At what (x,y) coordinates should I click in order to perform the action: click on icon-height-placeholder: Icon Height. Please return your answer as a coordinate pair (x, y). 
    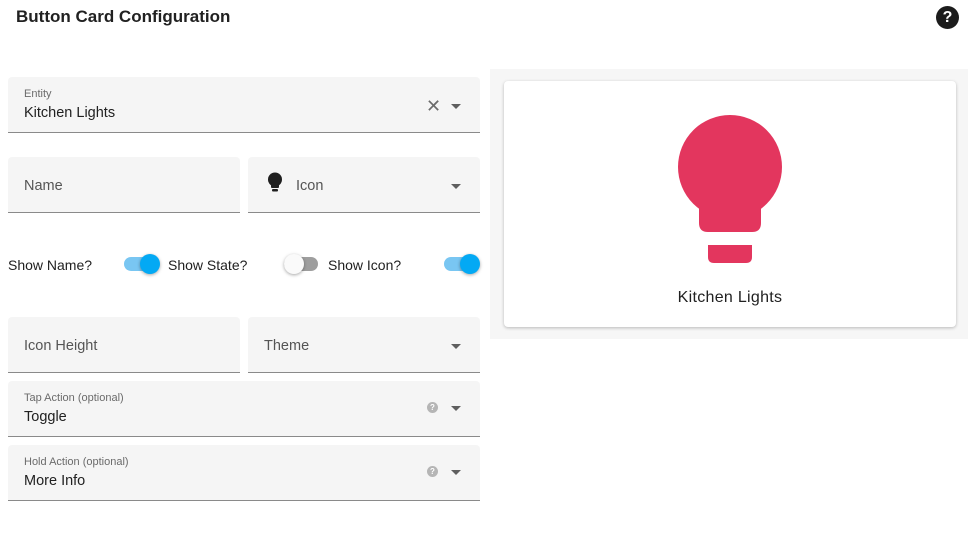
    Looking at the image, I should click on (61, 346).